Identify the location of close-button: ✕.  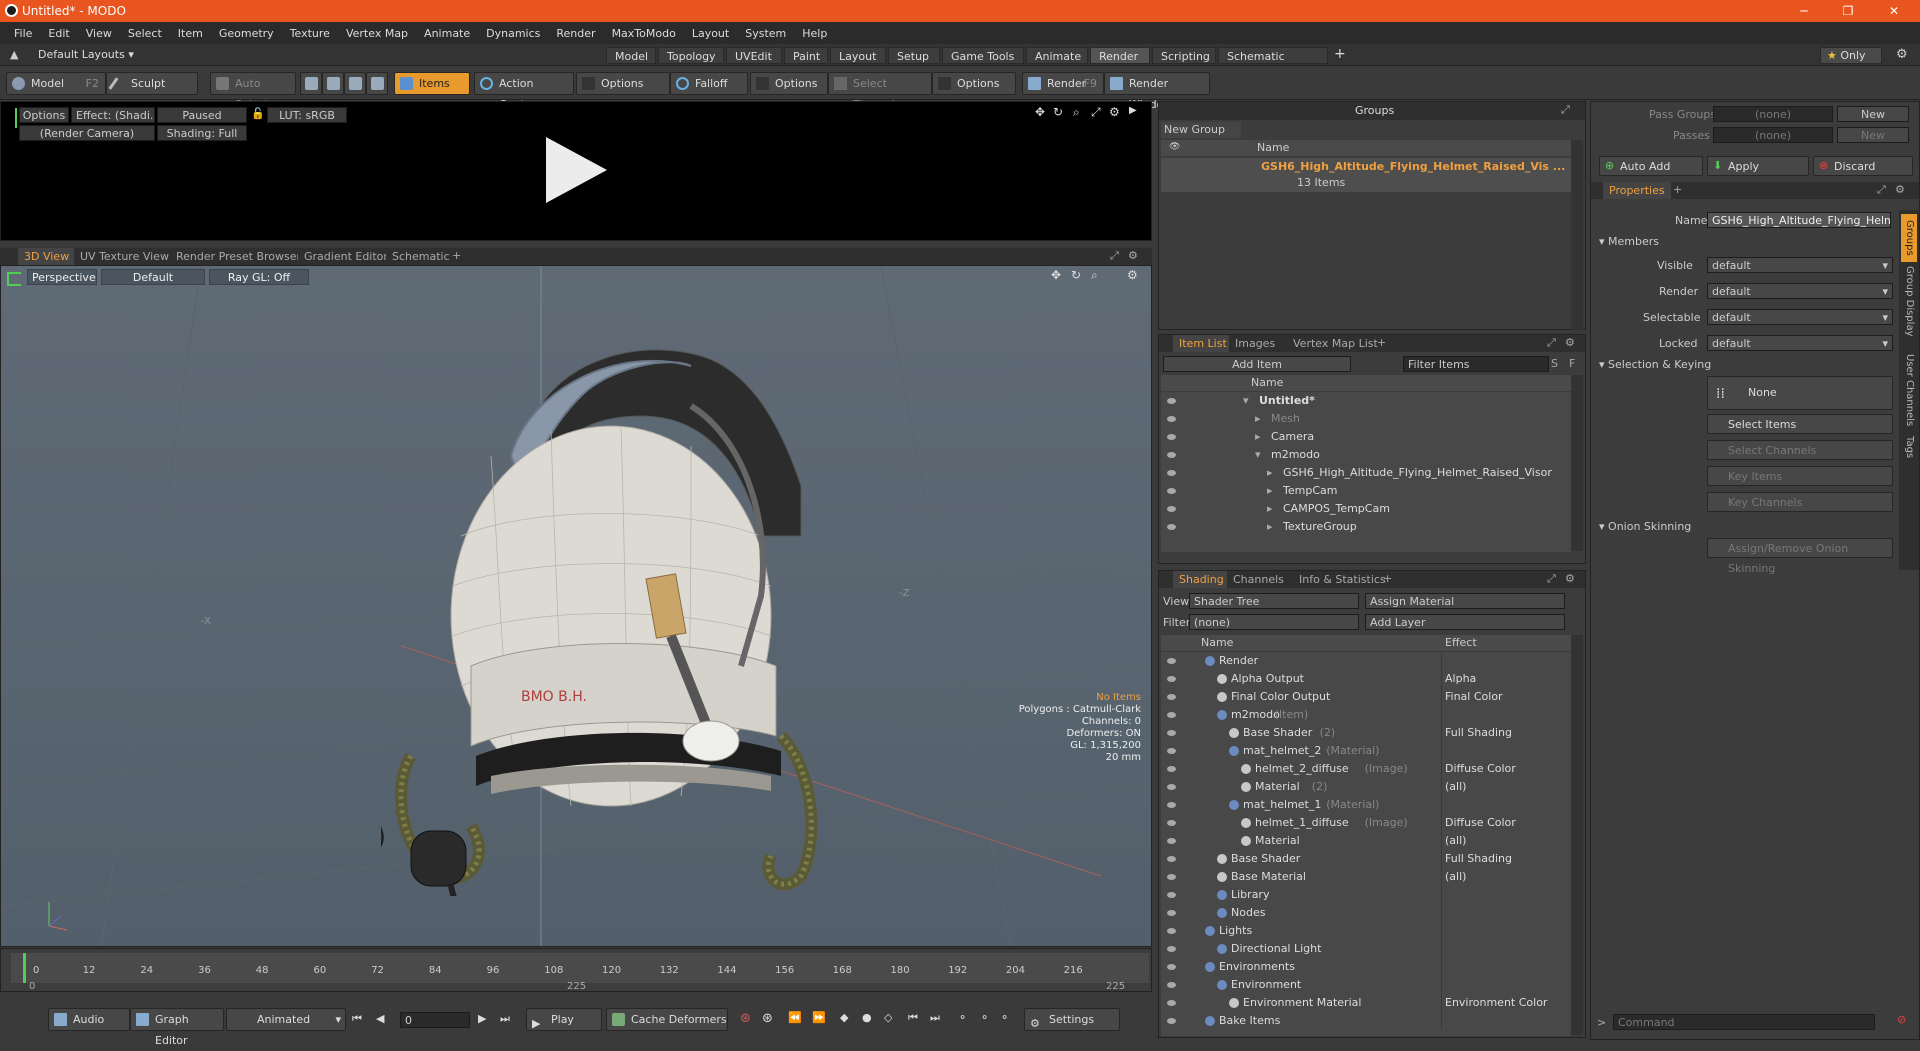
(1894, 11).